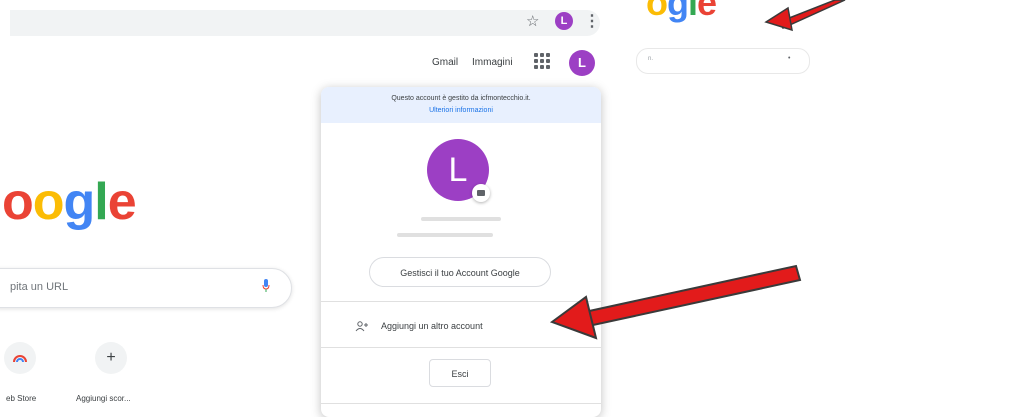 The width and height of the screenshot is (1010, 417). I want to click on red-arrow-main-head, so click(573, 317).